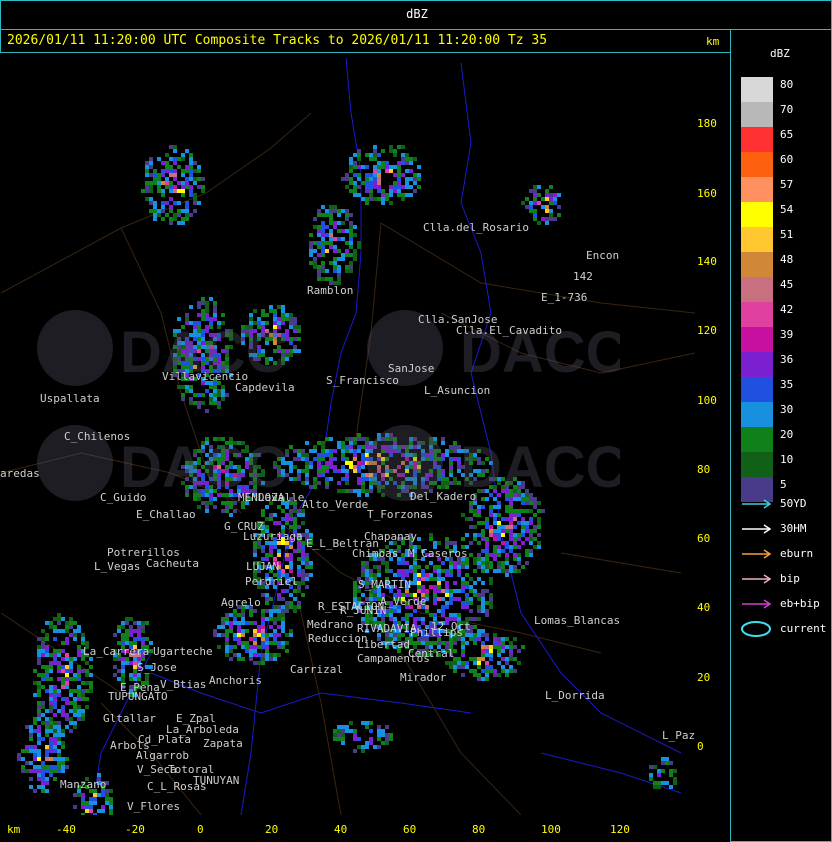 The height and width of the screenshot is (842, 832). I want to click on place-label: V_Flores, so click(153, 806).